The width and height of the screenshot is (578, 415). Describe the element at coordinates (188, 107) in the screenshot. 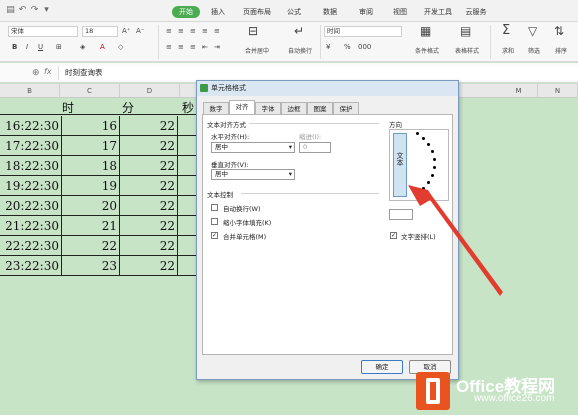

I see `header-second: 秒` at that location.